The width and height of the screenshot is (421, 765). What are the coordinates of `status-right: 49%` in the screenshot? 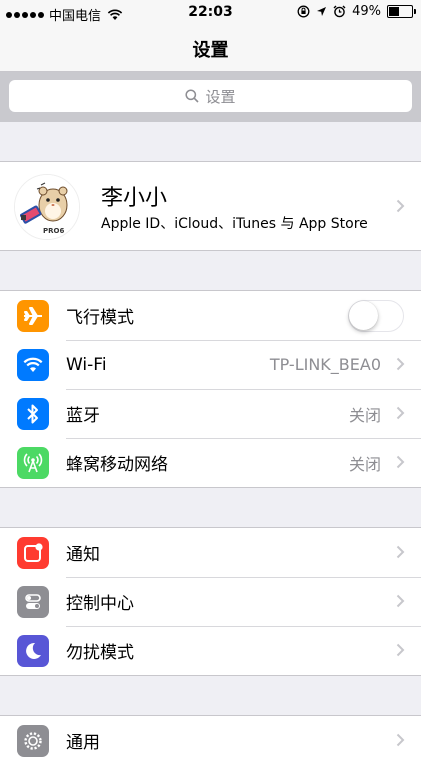 It's located at (356, 11).